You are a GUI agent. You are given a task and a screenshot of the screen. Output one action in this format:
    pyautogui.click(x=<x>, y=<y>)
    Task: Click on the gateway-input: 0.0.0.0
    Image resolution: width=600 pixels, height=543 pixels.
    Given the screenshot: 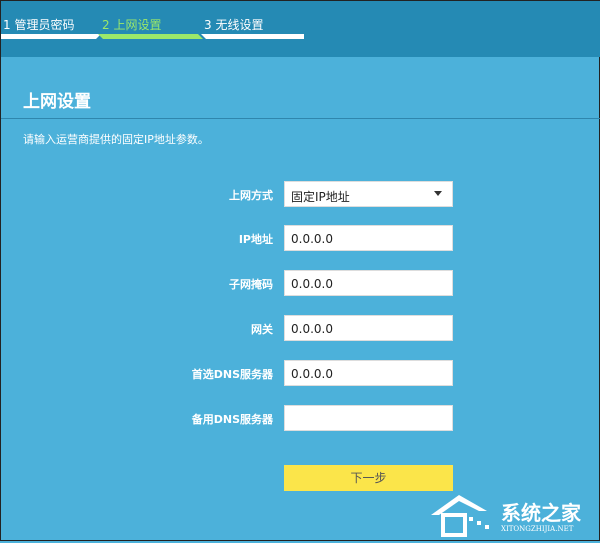 What is the action you would take?
    pyautogui.click(x=368, y=328)
    